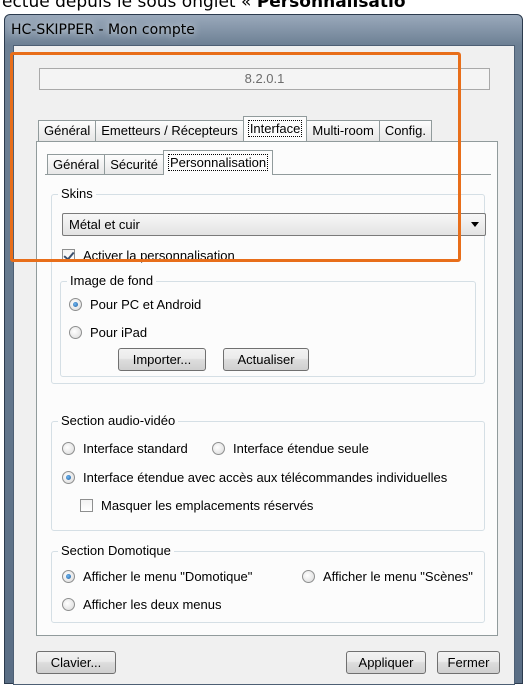 The image size is (527, 685). I want to click on chevron-down-icon, so click(475, 224).